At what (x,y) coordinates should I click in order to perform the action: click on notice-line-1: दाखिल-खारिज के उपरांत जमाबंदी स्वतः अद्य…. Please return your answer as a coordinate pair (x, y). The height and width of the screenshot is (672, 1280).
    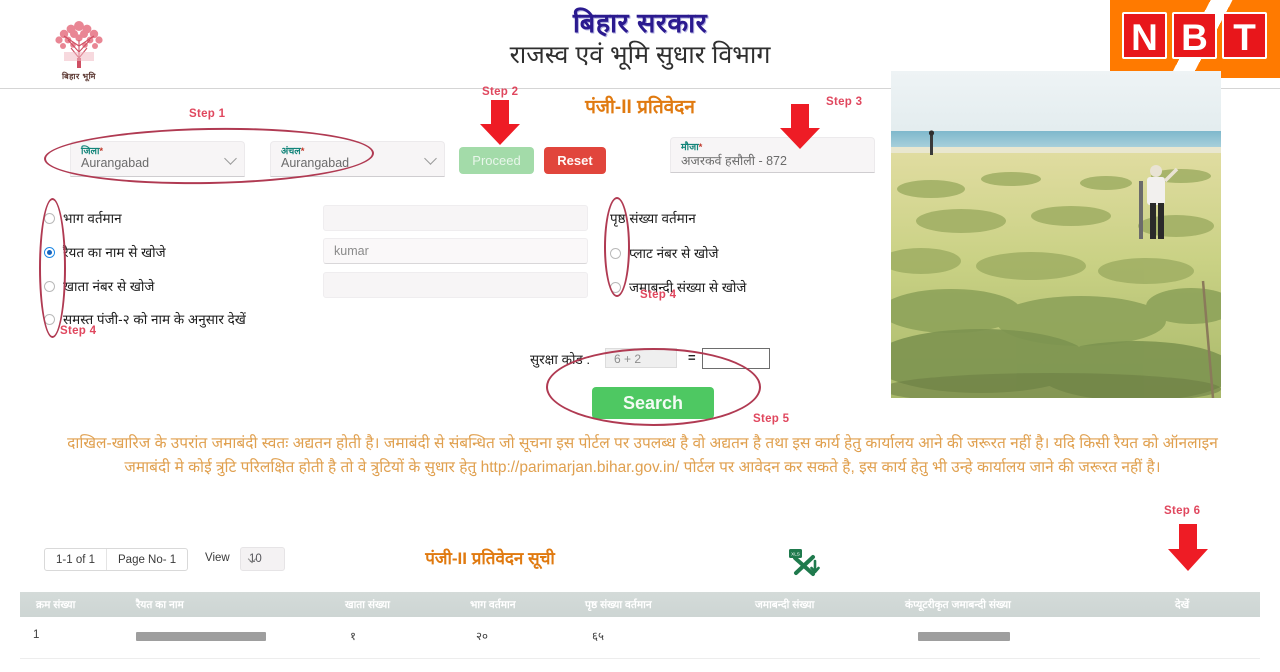
    Looking at the image, I should click on (515, 443).